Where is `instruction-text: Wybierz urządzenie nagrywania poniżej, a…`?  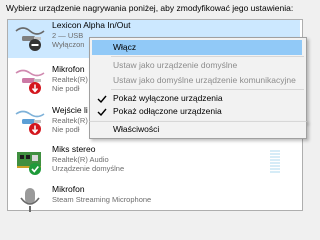
instruction-text: Wybierz urządzenie nagrywania poniżej, a… is located at coordinates (150, 8).